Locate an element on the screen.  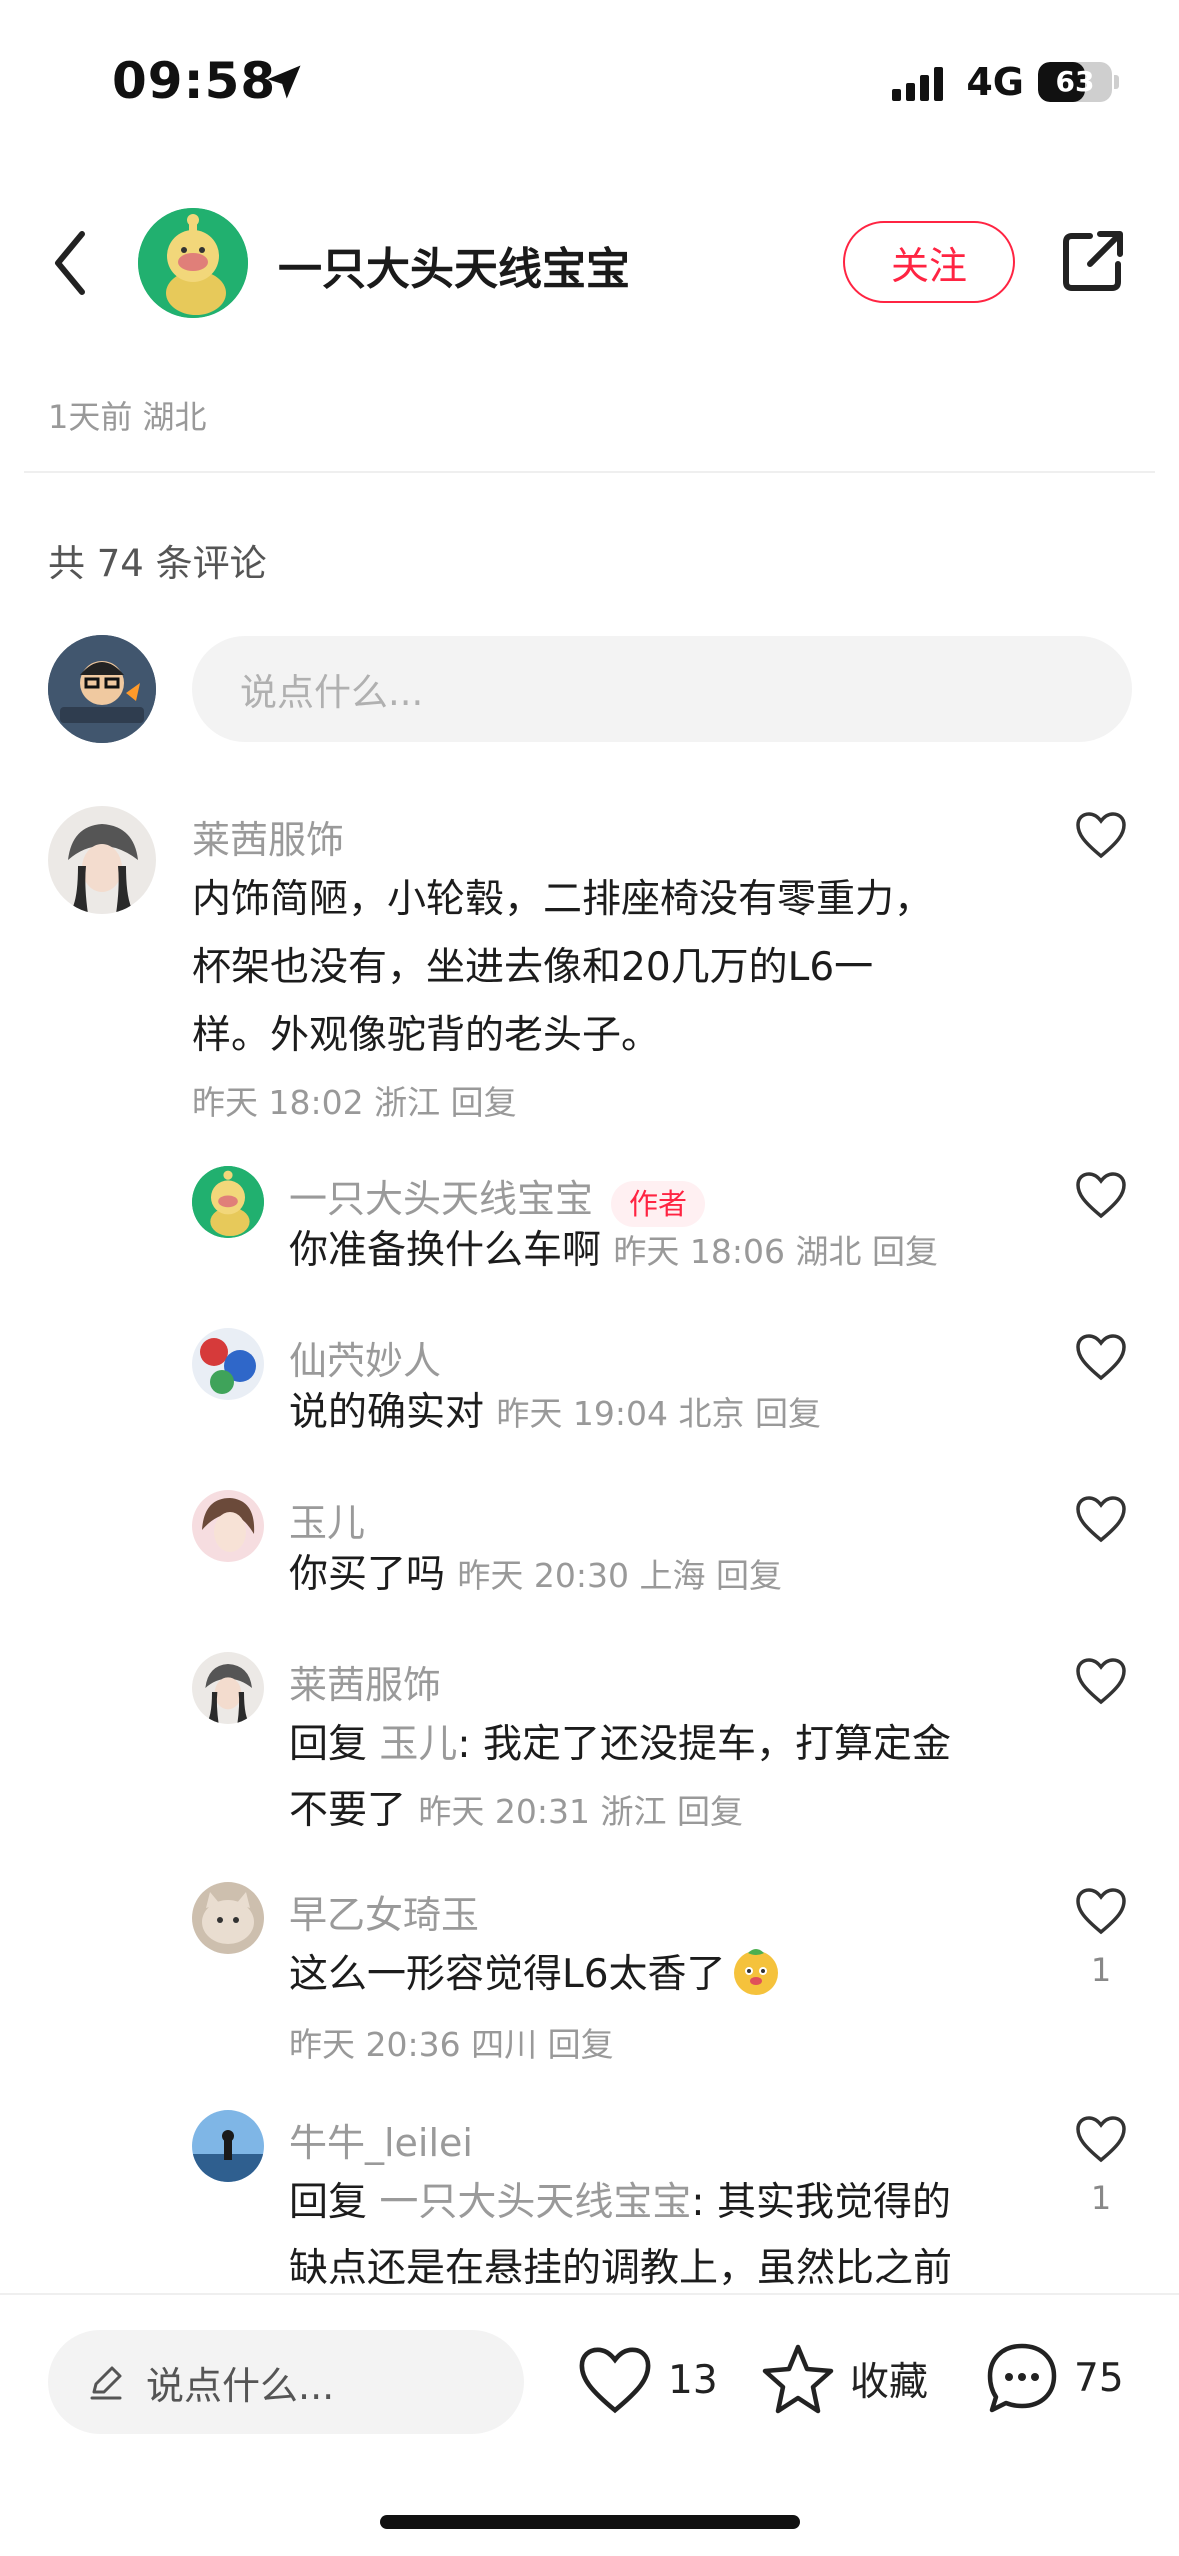
star-icon is located at coordinates (798, 2379).